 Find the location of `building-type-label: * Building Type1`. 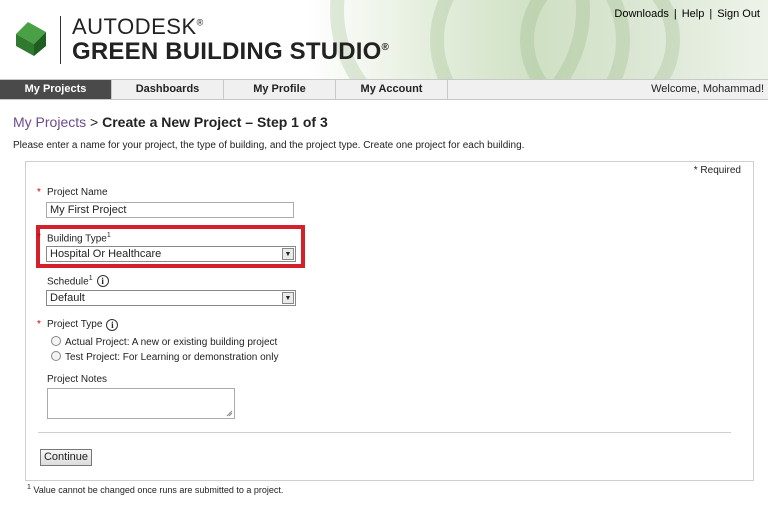

building-type-label: * Building Type1 is located at coordinates (74, 238).